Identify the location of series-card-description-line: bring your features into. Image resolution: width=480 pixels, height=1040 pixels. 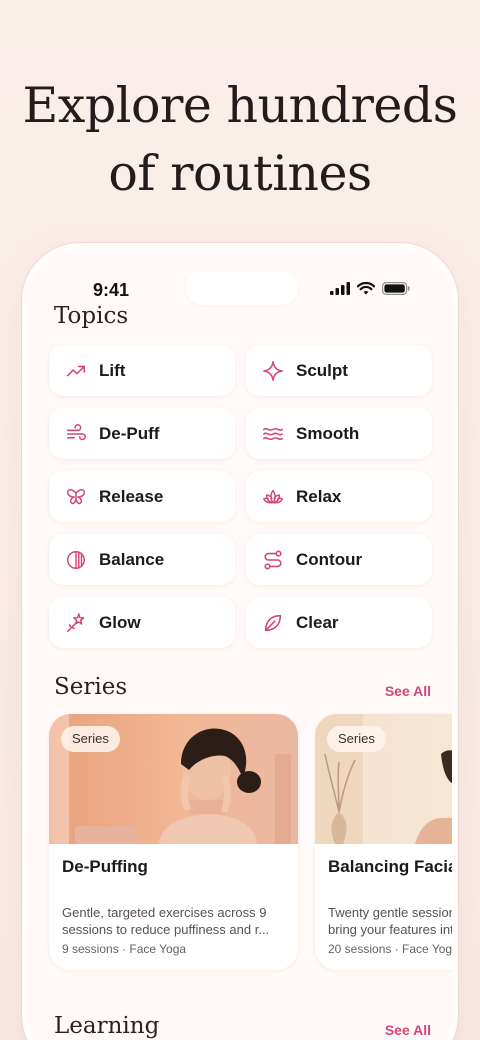
(393, 929).